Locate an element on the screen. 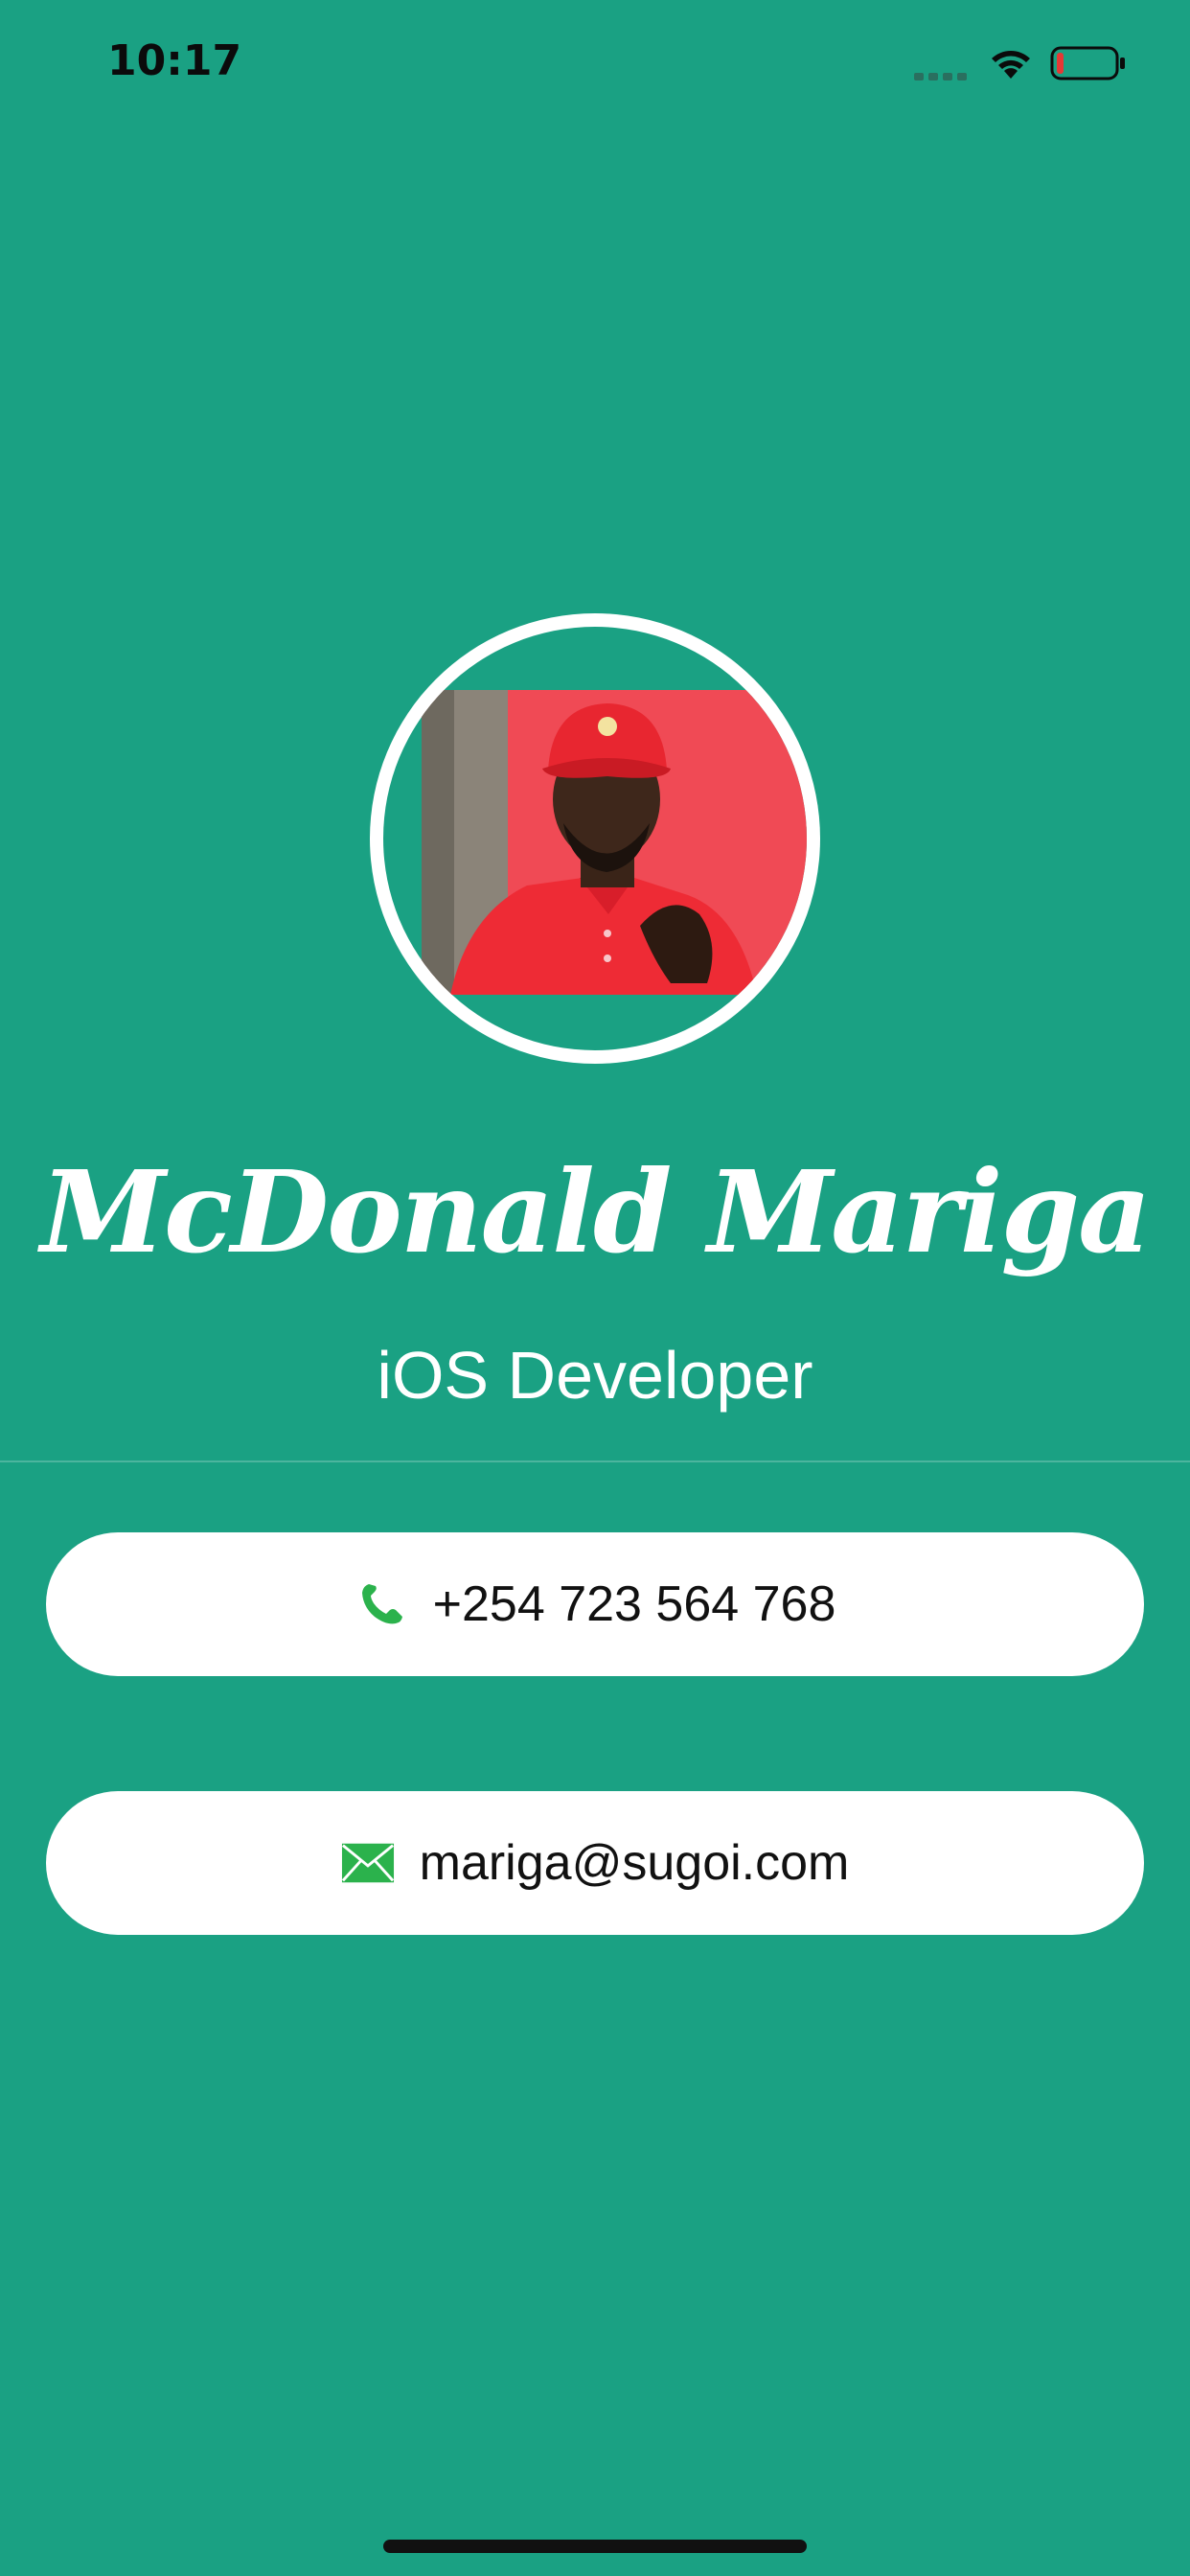  envelope-icon is located at coordinates (368, 1863).